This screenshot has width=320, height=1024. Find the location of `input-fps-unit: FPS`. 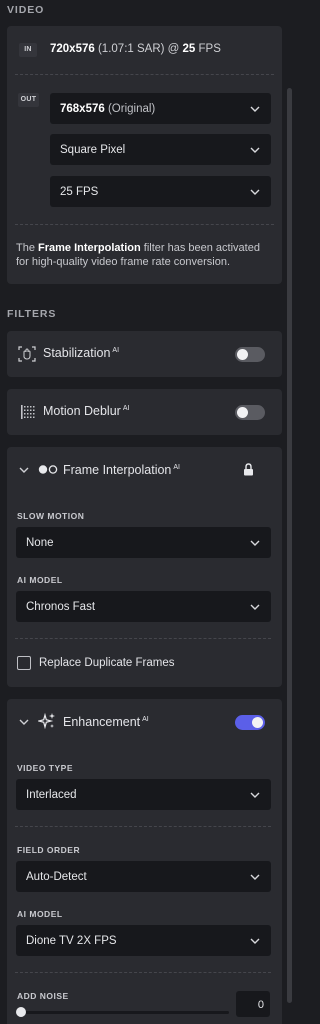

input-fps-unit: FPS is located at coordinates (208, 49).